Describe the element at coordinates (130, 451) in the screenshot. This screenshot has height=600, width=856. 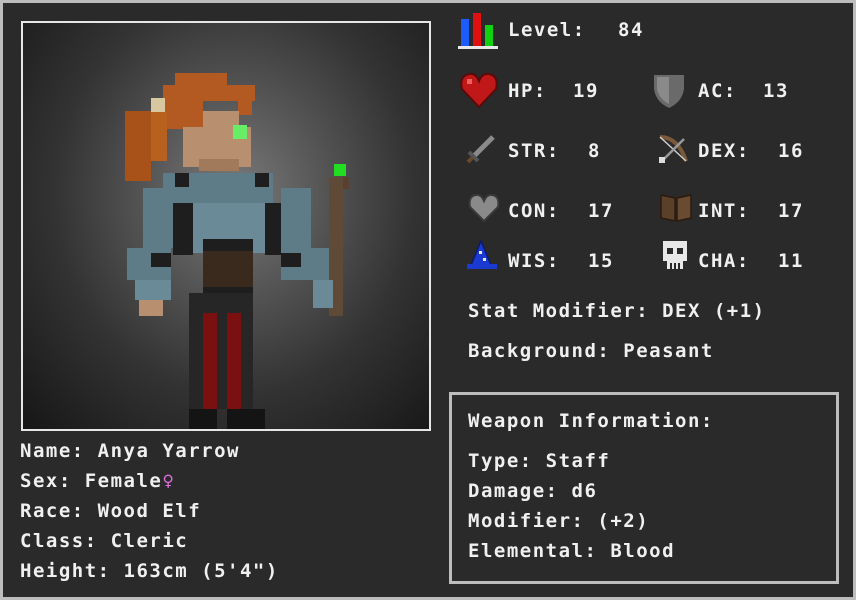
I see `character-name: Name: Anya Yarrow` at that location.